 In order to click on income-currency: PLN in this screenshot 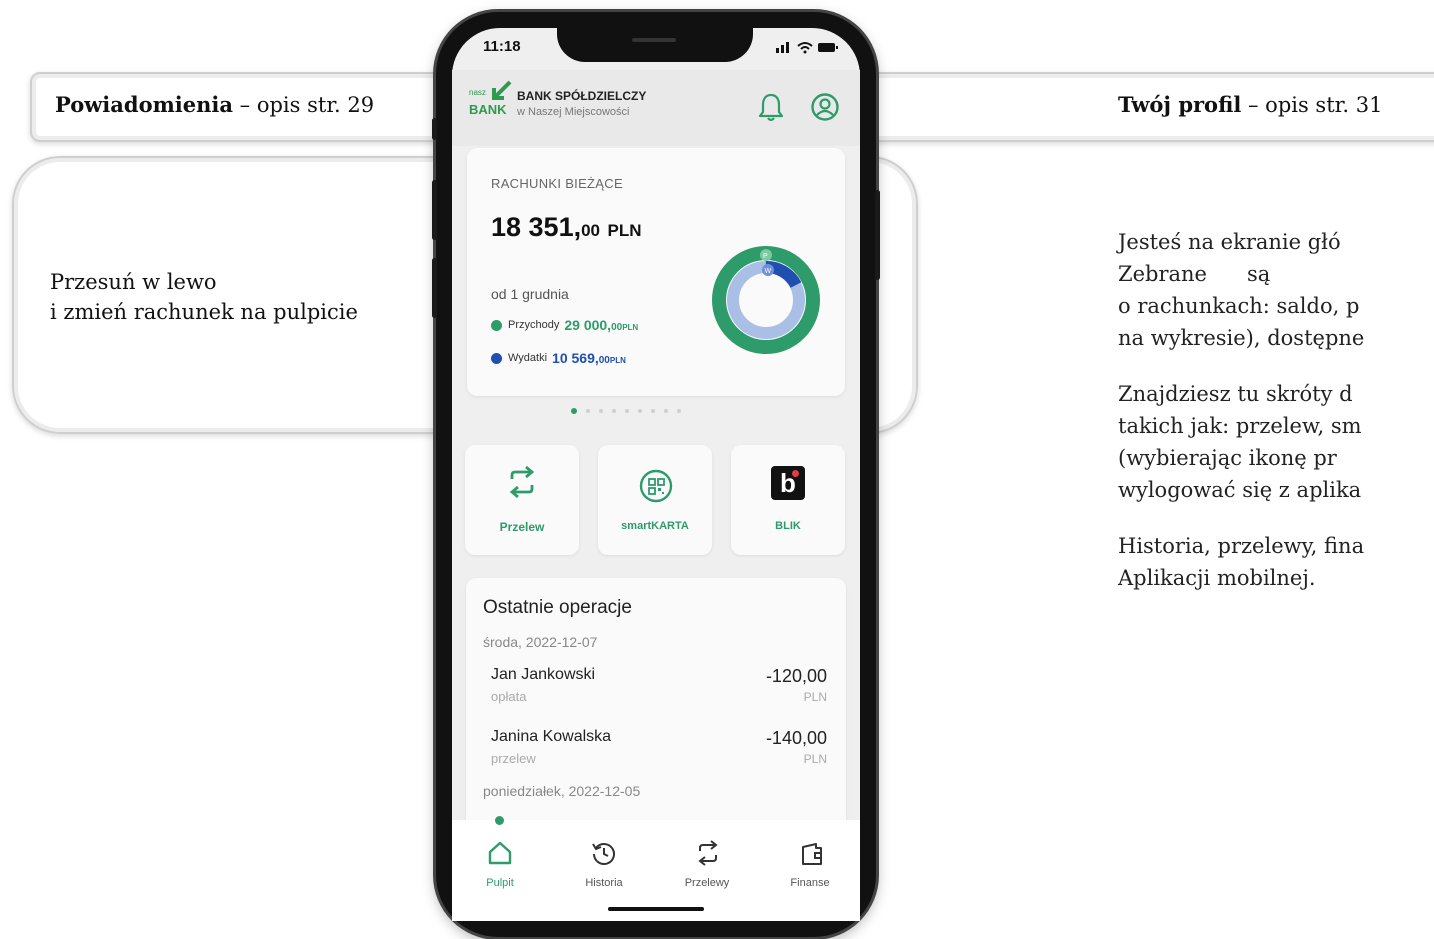, I will do `click(630, 327)`.